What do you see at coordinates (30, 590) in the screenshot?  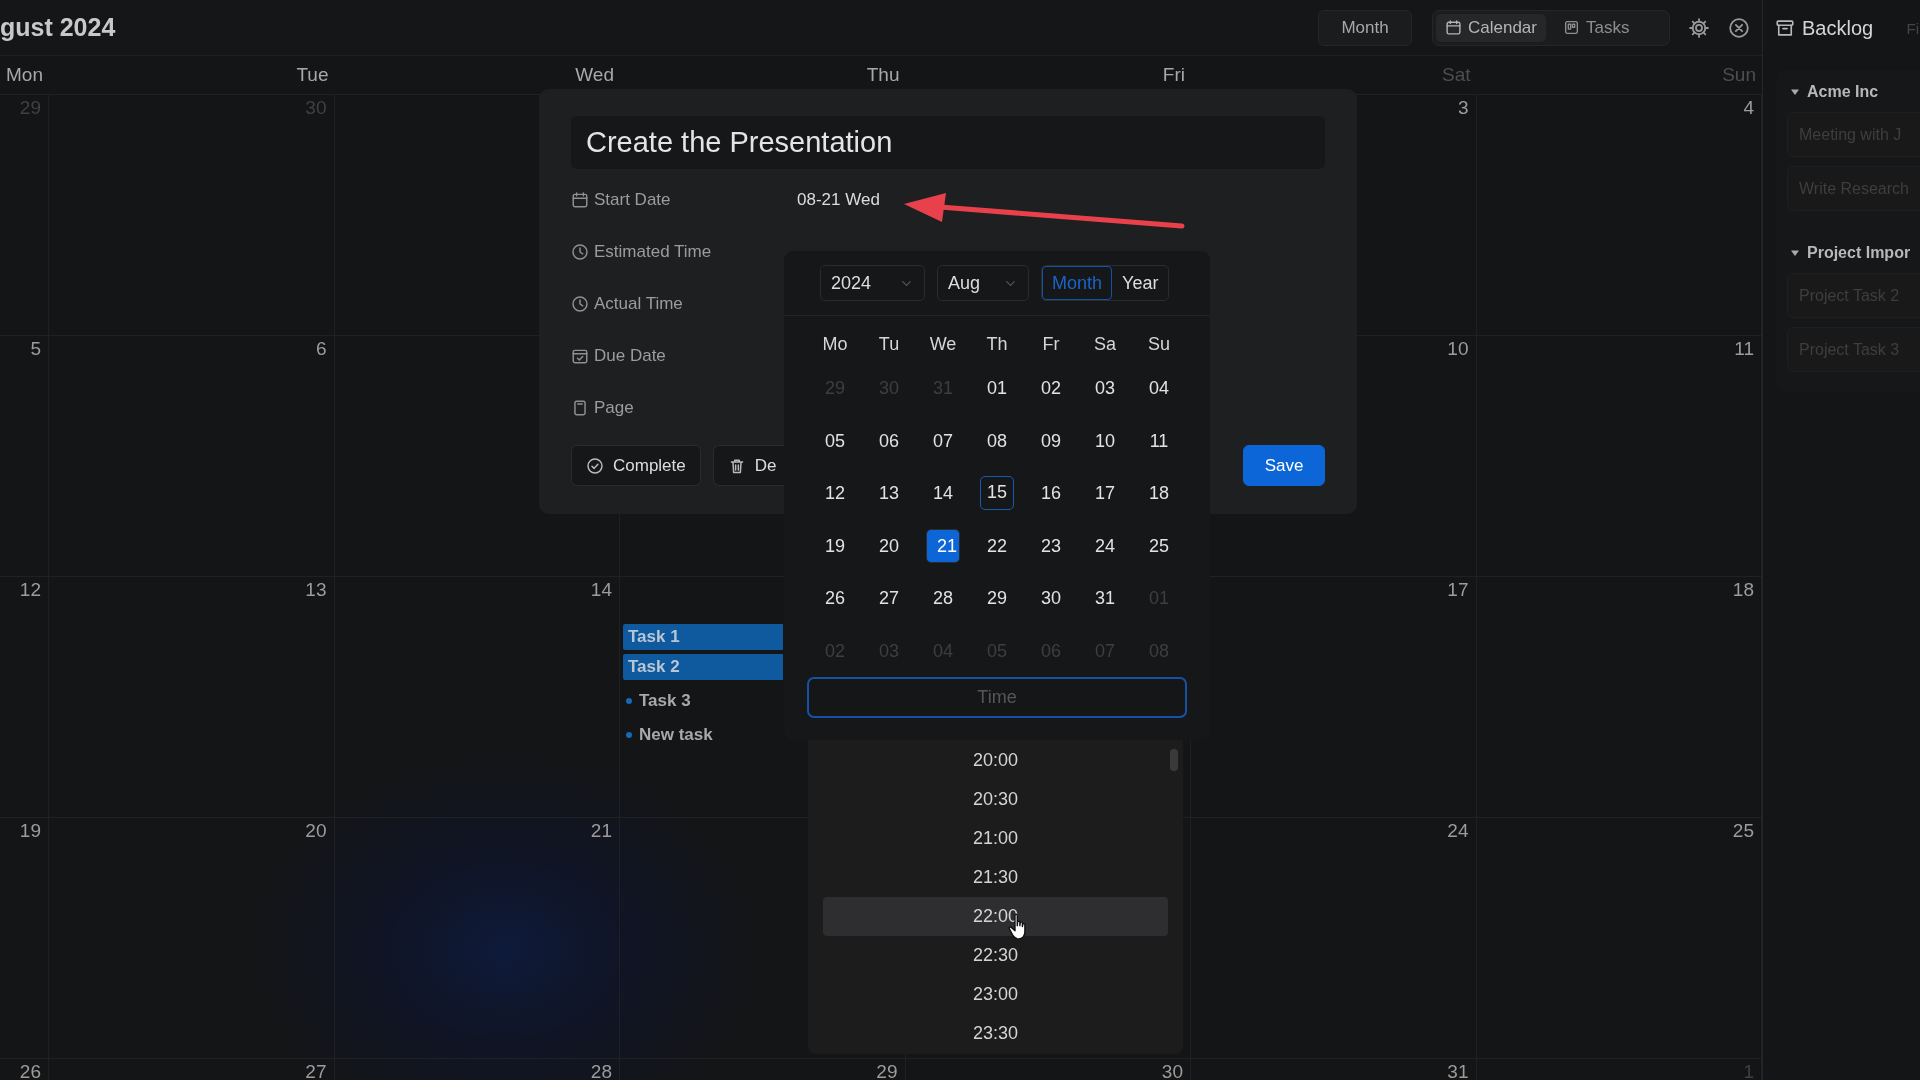 I see `day-number: 12` at bounding box center [30, 590].